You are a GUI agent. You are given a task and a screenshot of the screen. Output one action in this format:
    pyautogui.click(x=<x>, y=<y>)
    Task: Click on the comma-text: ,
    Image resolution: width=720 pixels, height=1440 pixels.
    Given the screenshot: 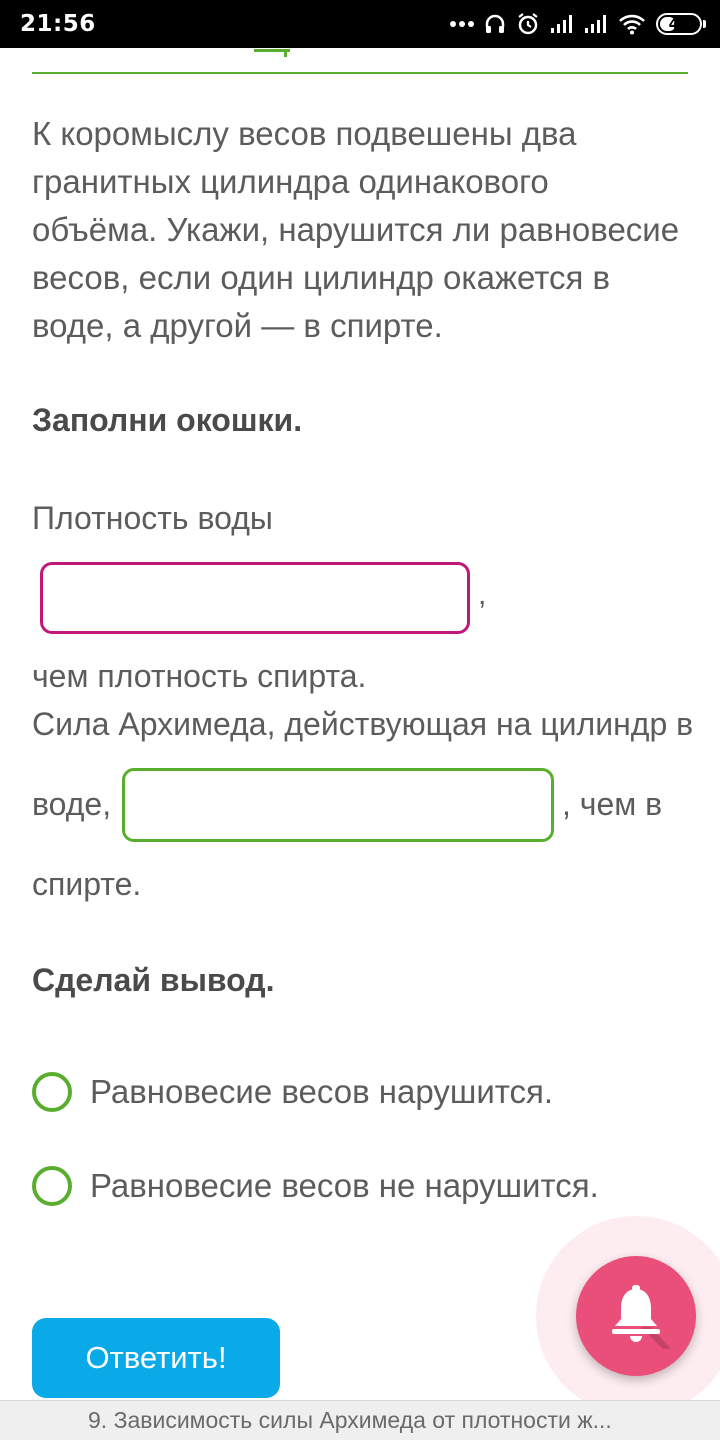 What is the action you would take?
    pyautogui.click(x=482, y=594)
    